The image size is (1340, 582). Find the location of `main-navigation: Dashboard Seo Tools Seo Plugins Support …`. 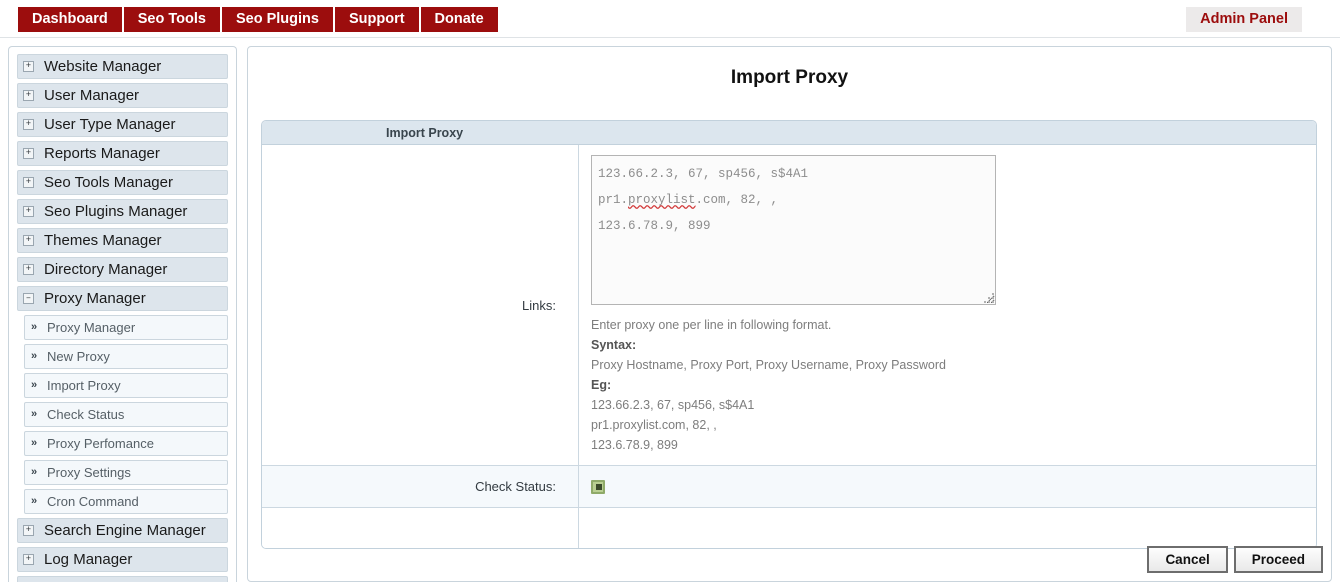

main-navigation: Dashboard Seo Tools Seo Plugins Support … is located at coordinates (258, 19).